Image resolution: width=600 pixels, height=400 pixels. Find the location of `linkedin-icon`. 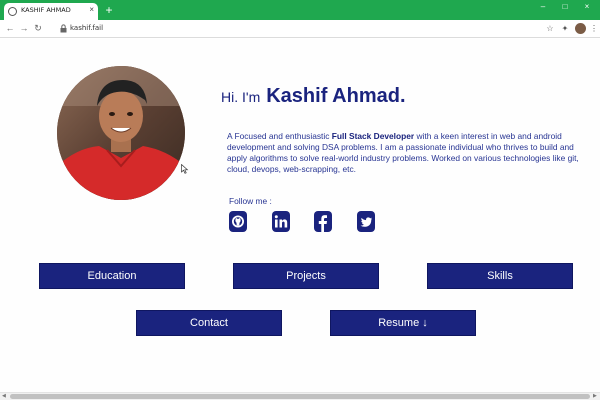

linkedin-icon is located at coordinates (281, 221).